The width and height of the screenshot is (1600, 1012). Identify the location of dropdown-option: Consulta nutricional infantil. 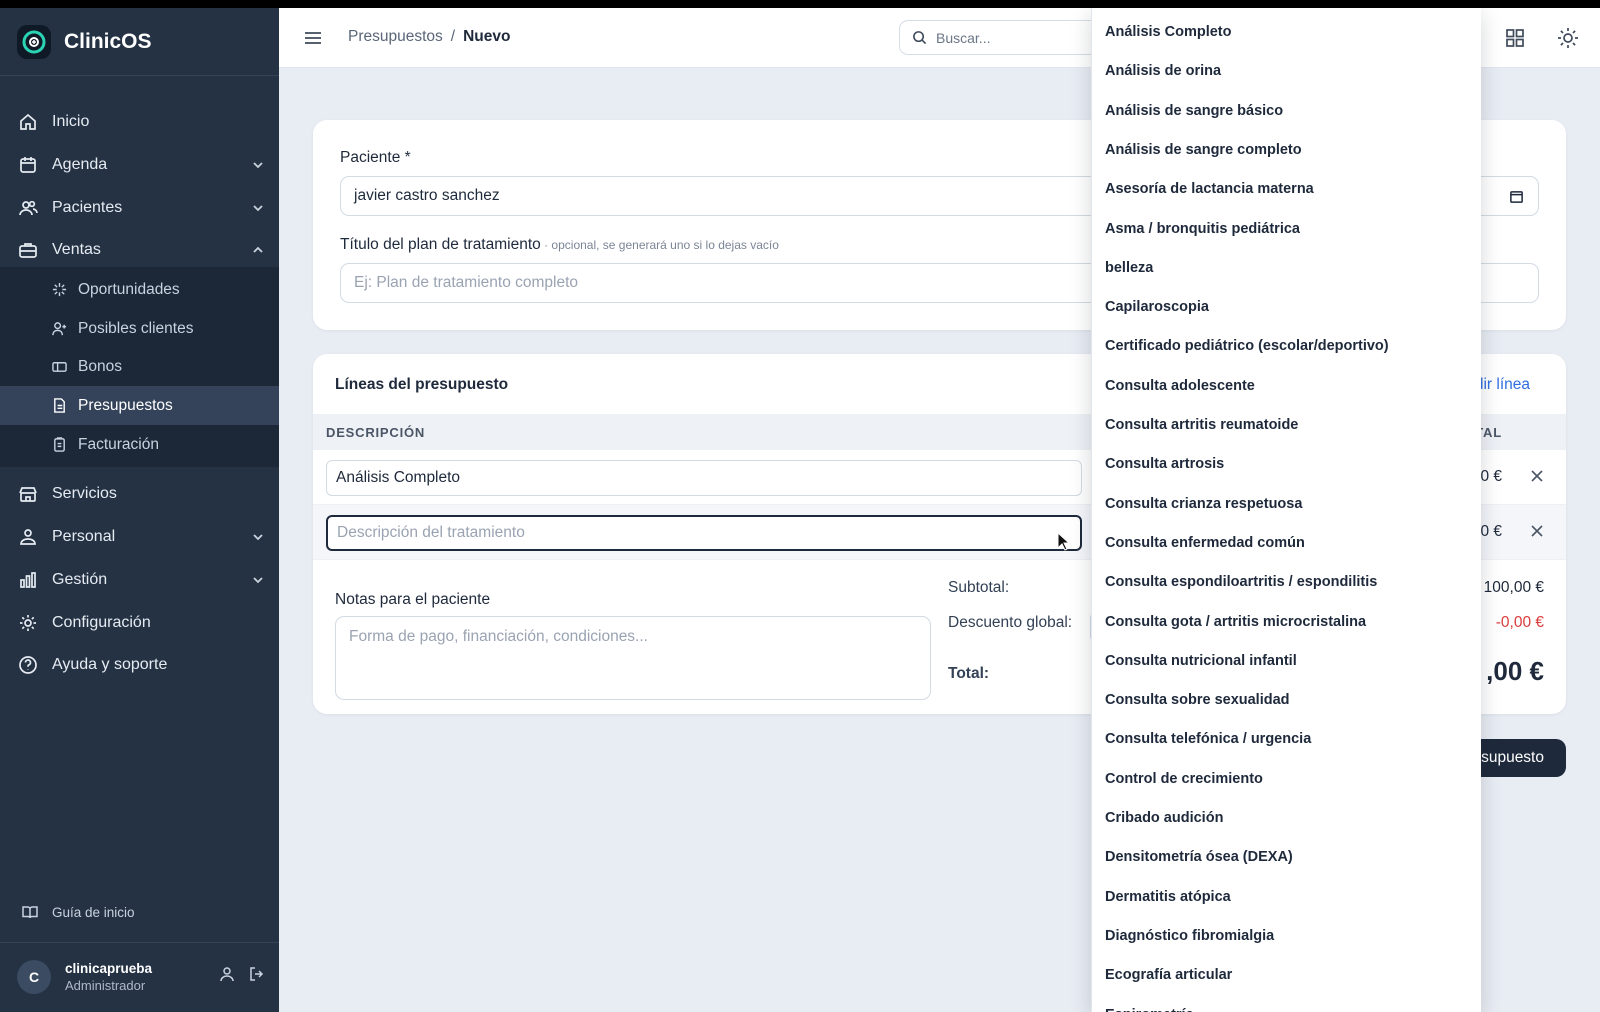
(1201, 661).